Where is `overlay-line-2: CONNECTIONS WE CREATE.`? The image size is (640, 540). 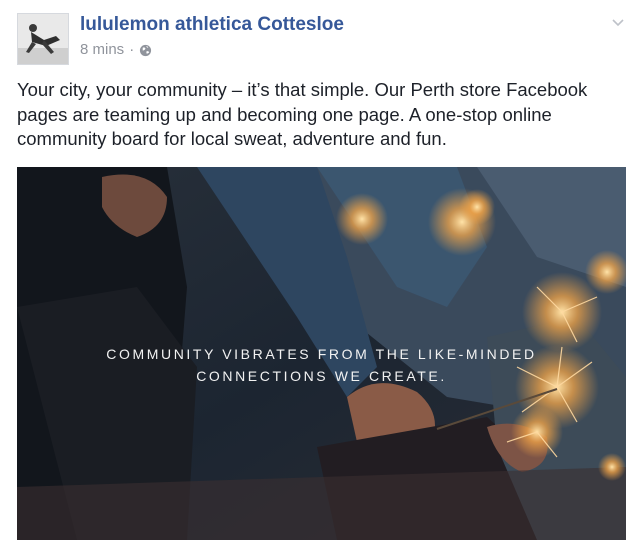 overlay-line-2: CONNECTIONS WE CREATE. is located at coordinates (321, 376).